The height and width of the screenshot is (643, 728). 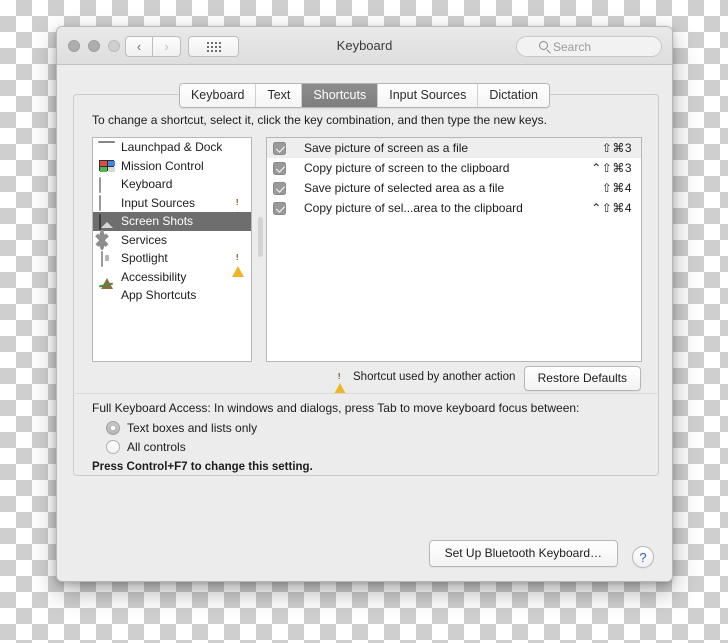 What do you see at coordinates (158, 202) in the screenshot?
I see `sidebar-item-label: Input Sources` at bounding box center [158, 202].